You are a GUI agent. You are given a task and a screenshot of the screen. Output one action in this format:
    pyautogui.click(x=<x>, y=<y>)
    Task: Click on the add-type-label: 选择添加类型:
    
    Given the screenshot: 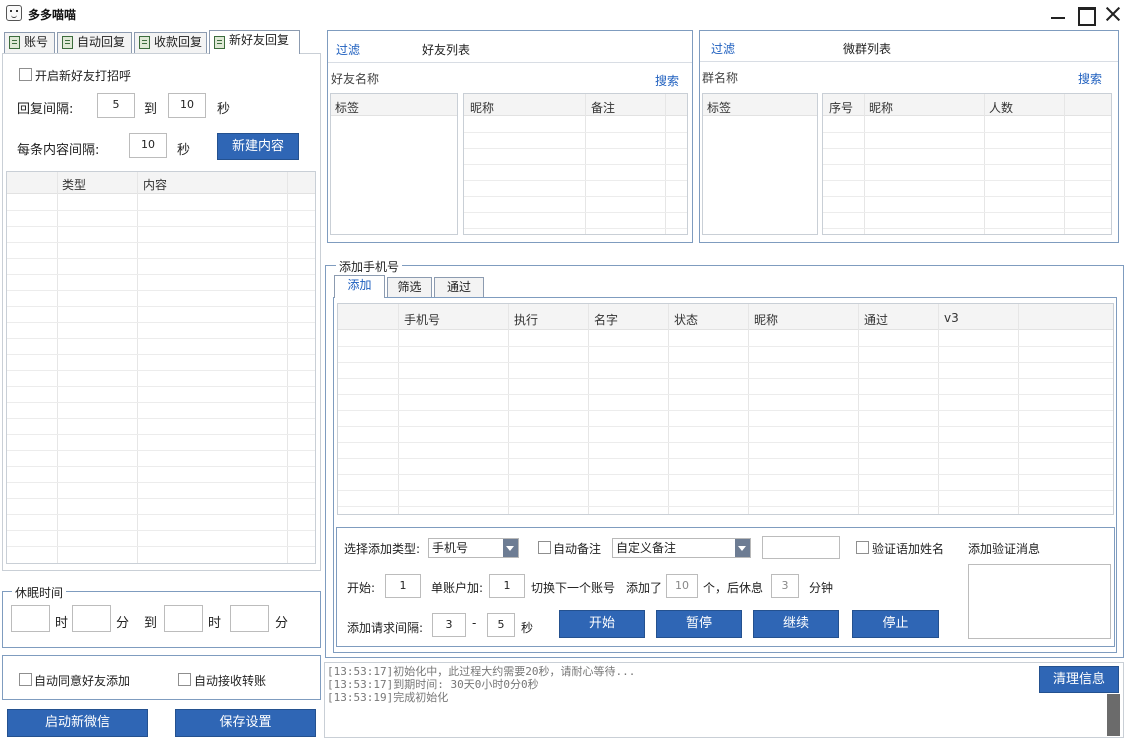 What is the action you would take?
    pyautogui.click(x=382, y=549)
    